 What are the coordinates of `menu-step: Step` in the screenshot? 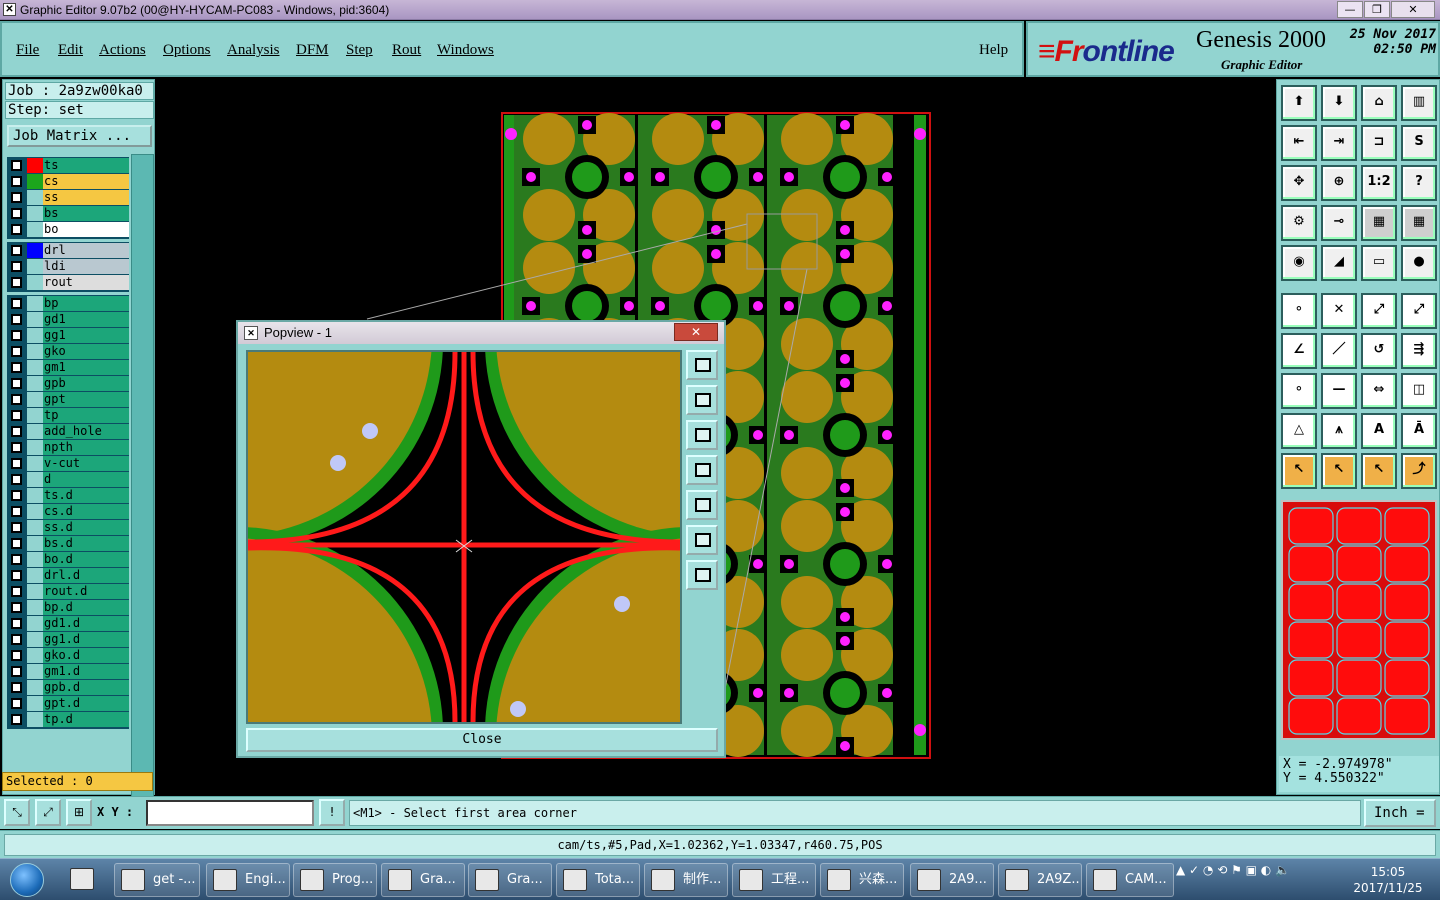 It's located at (359, 50).